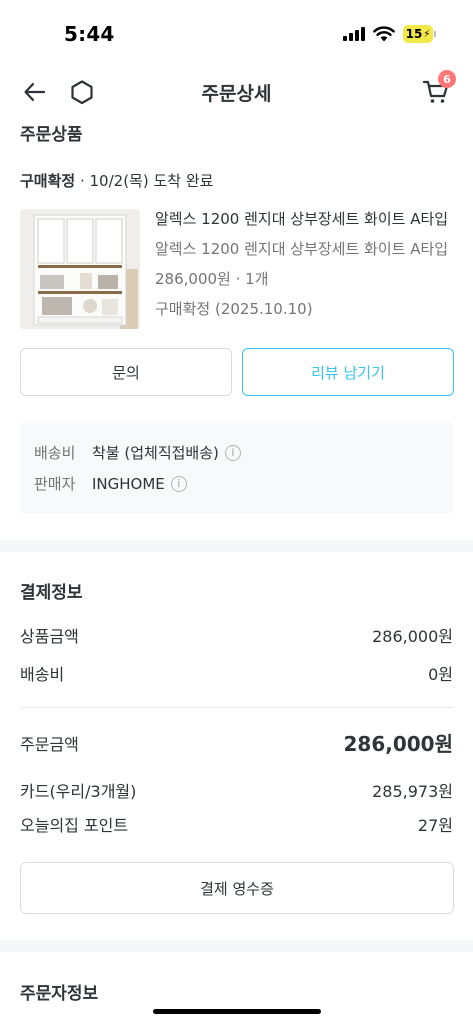 Image resolution: width=473 pixels, height=1024 pixels. I want to click on purchase-confirm-date: 구매확정 (2025.10.10), so click(234, 309).